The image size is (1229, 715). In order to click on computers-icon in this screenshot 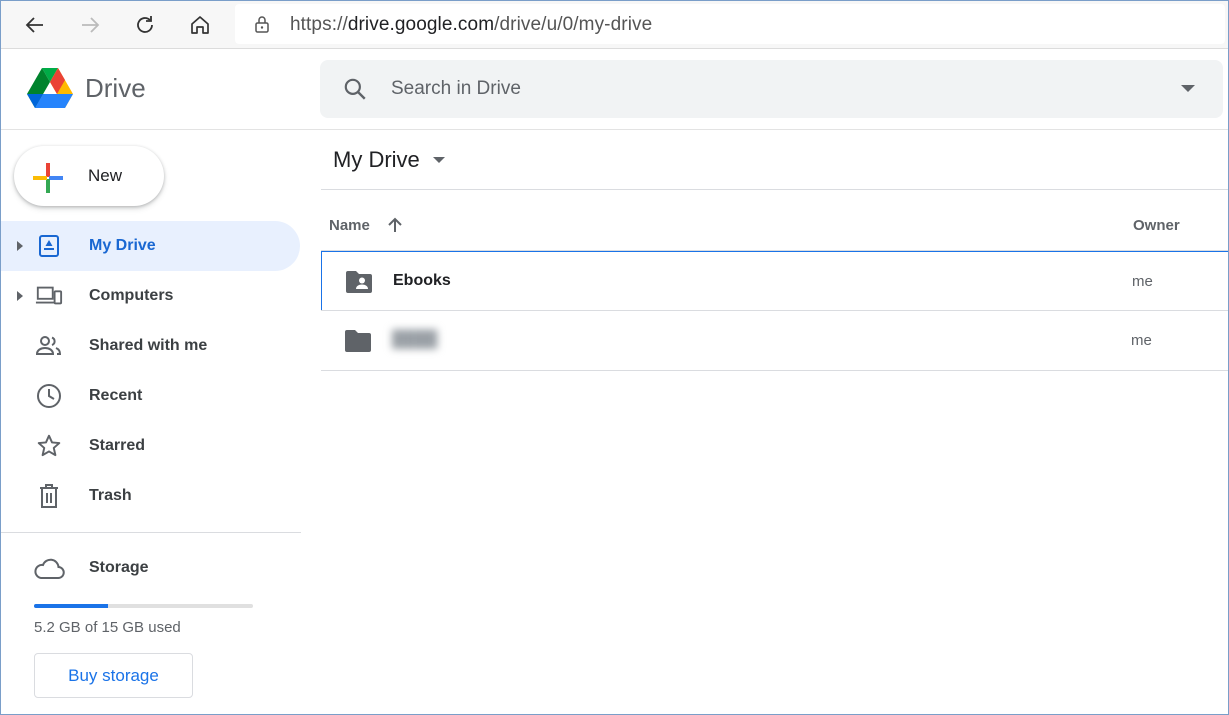, I will do `click(49, 296)`.